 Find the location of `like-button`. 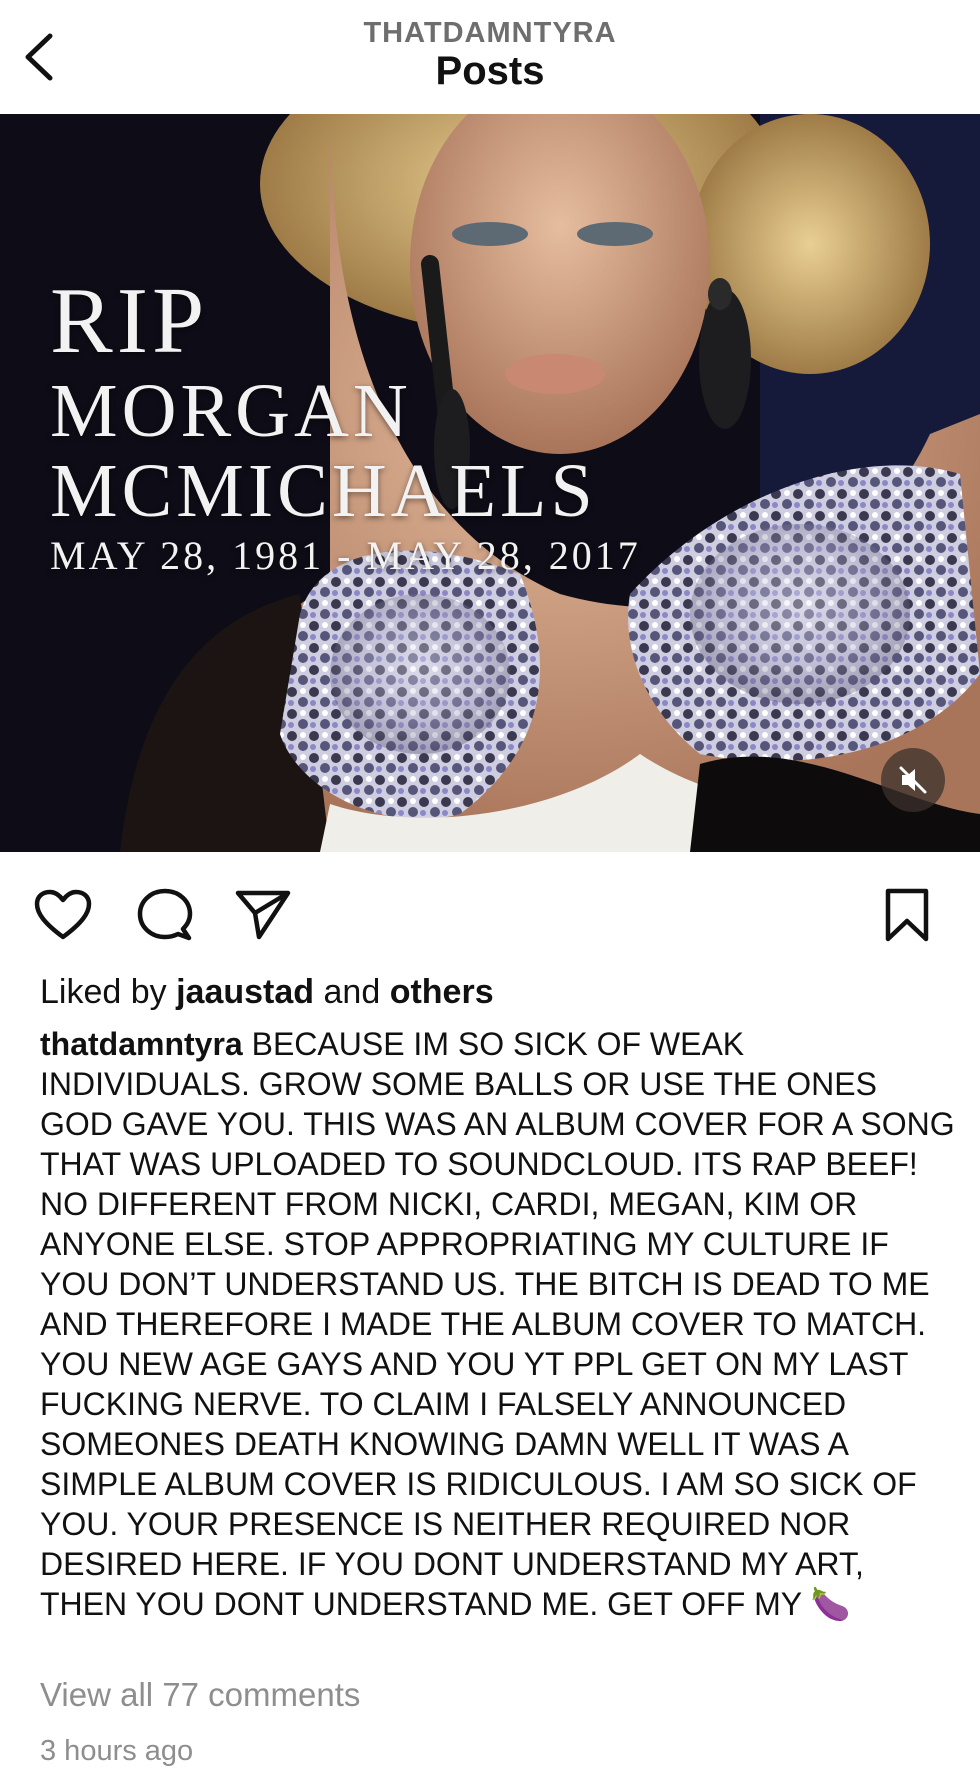

like-button is located at coordinates (63, 915).